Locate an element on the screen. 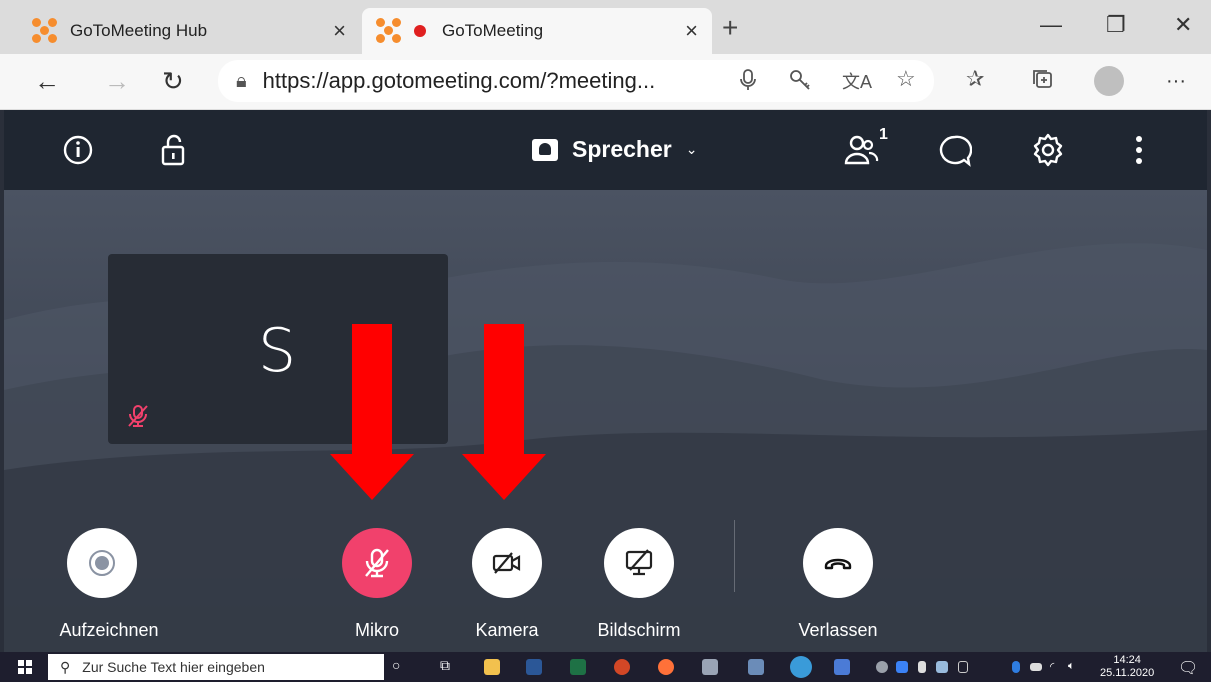  record-icon is located at coordinates (102, 563).